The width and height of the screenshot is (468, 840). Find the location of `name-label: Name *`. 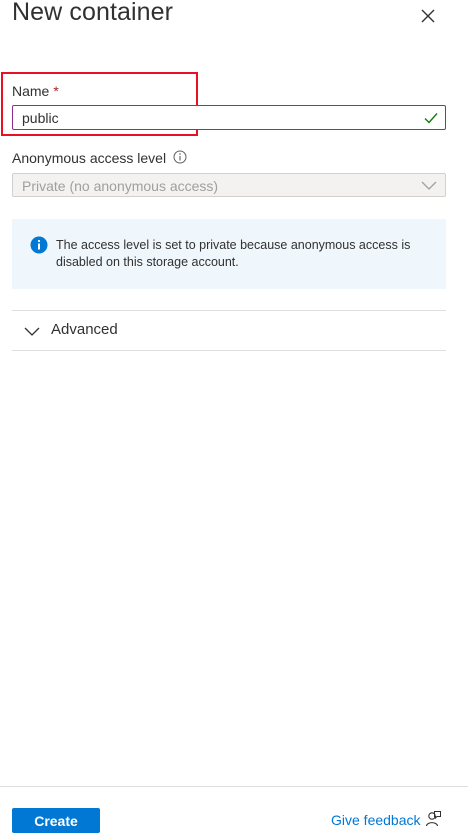

name-label: Name * is located at coordinates (35, 91).